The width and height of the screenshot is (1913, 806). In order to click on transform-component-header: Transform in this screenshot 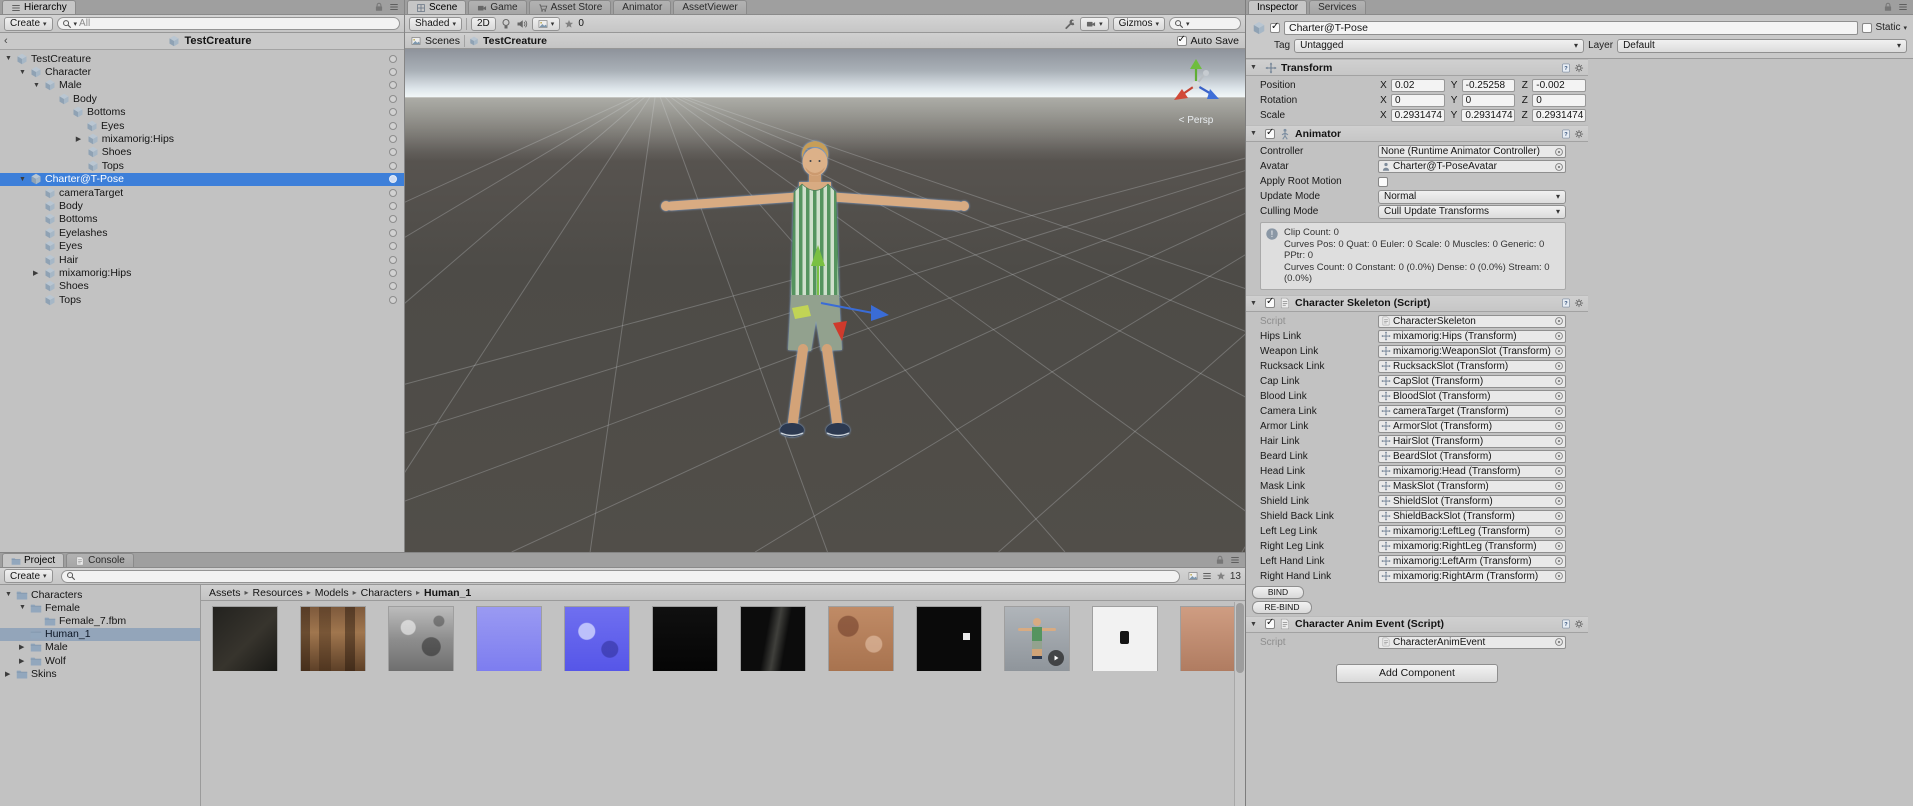, I will do `click(1417, 67)`.